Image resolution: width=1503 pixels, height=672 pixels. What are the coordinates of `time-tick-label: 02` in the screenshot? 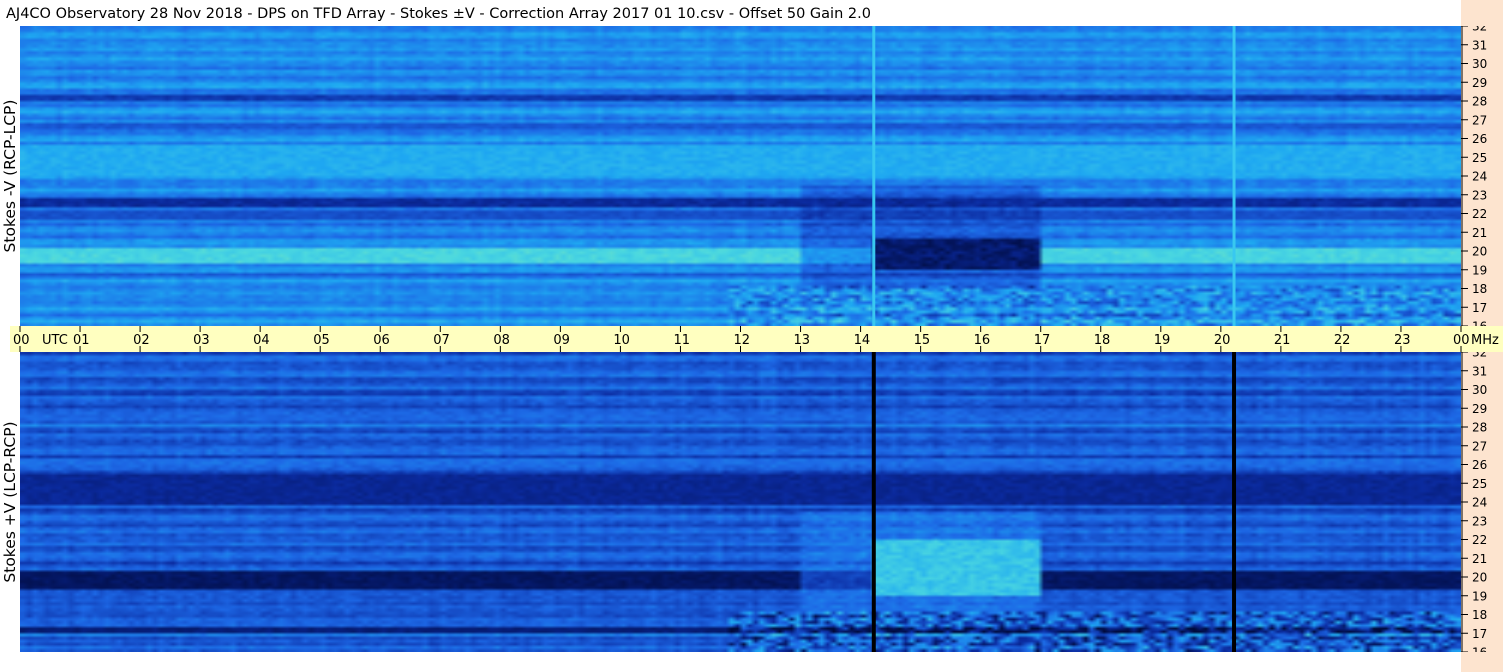 It's located at (141, 340).